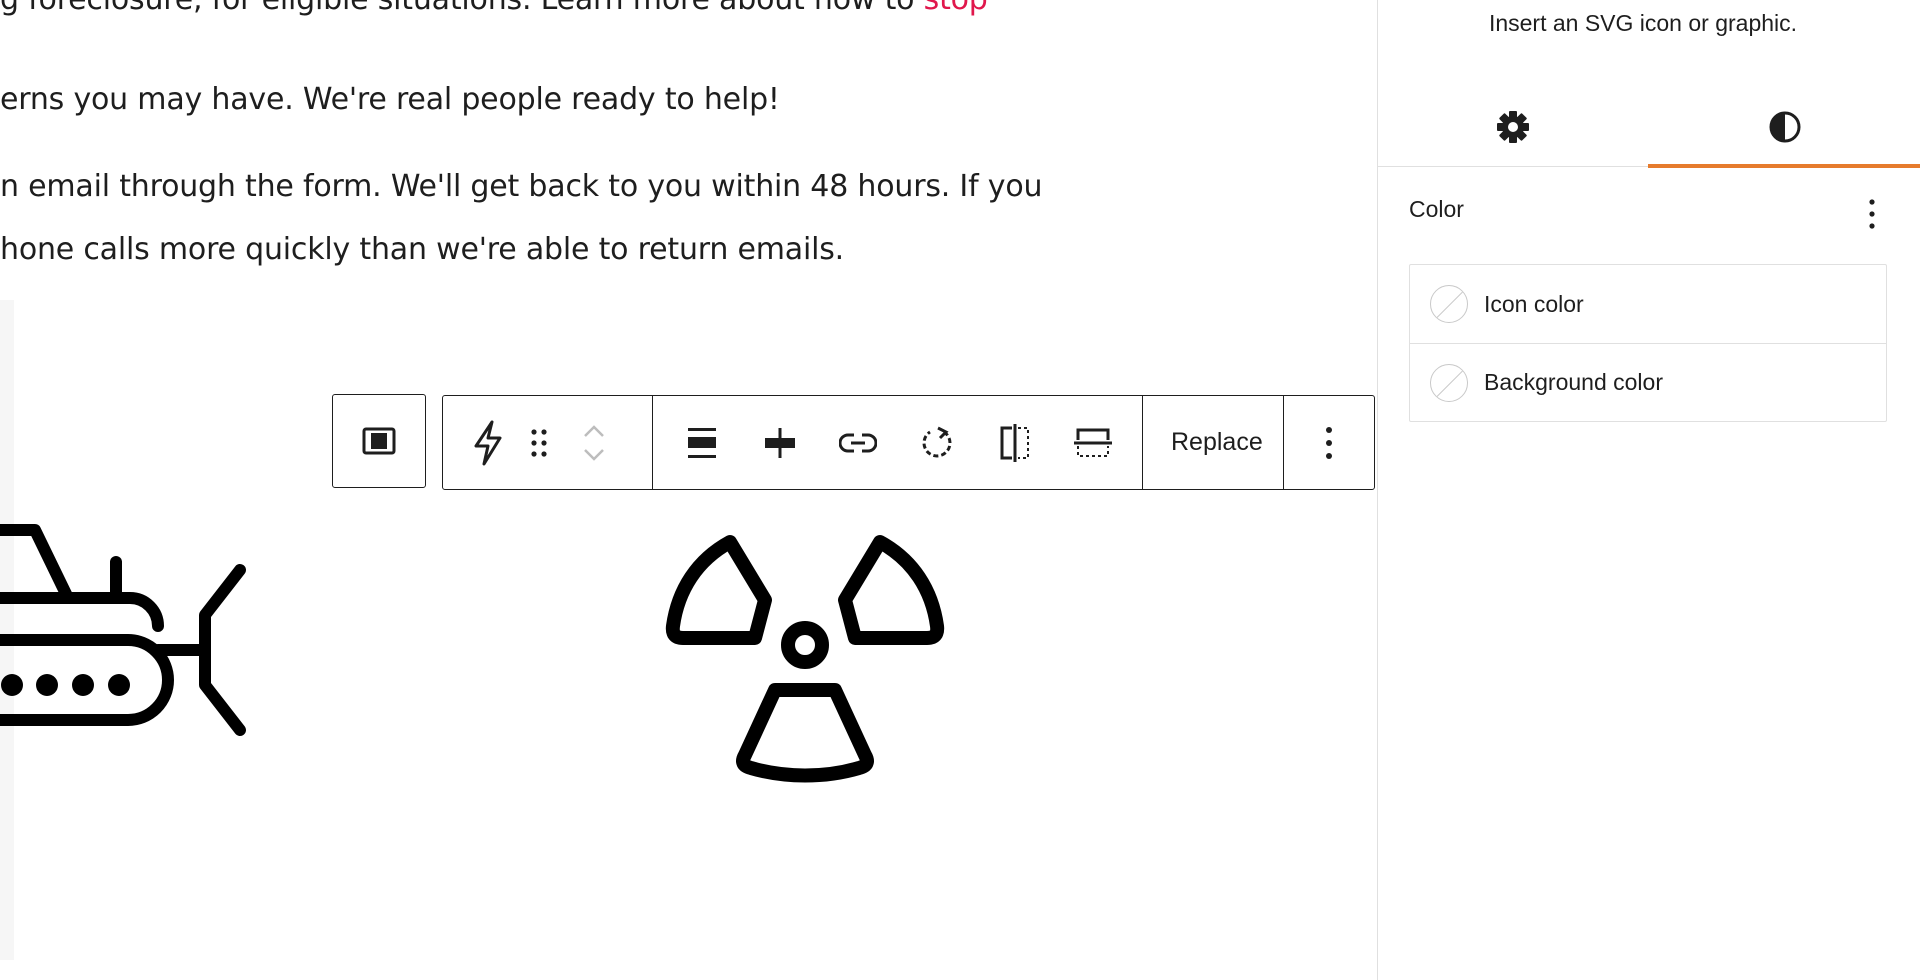 The image size is (1920, 980). I want to click on styles-contrast-icon, so click(1784, 127).